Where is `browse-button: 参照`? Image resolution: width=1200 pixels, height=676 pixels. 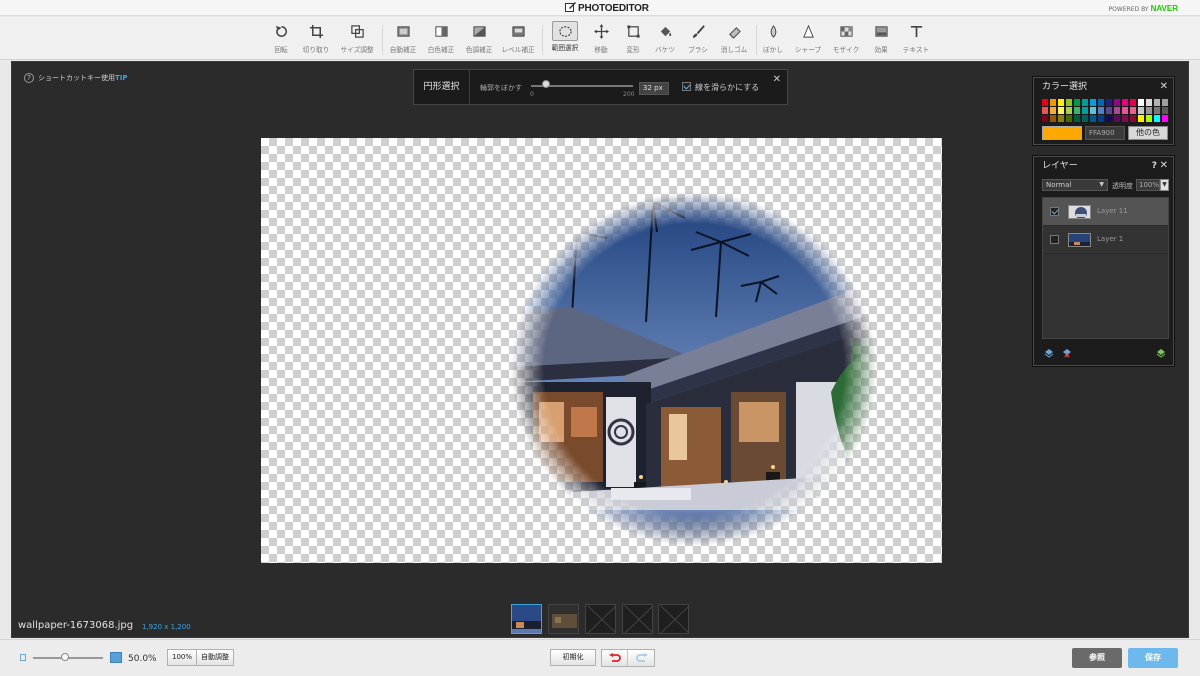 browse-button: 参照 is located at coordinates (1097, 658).